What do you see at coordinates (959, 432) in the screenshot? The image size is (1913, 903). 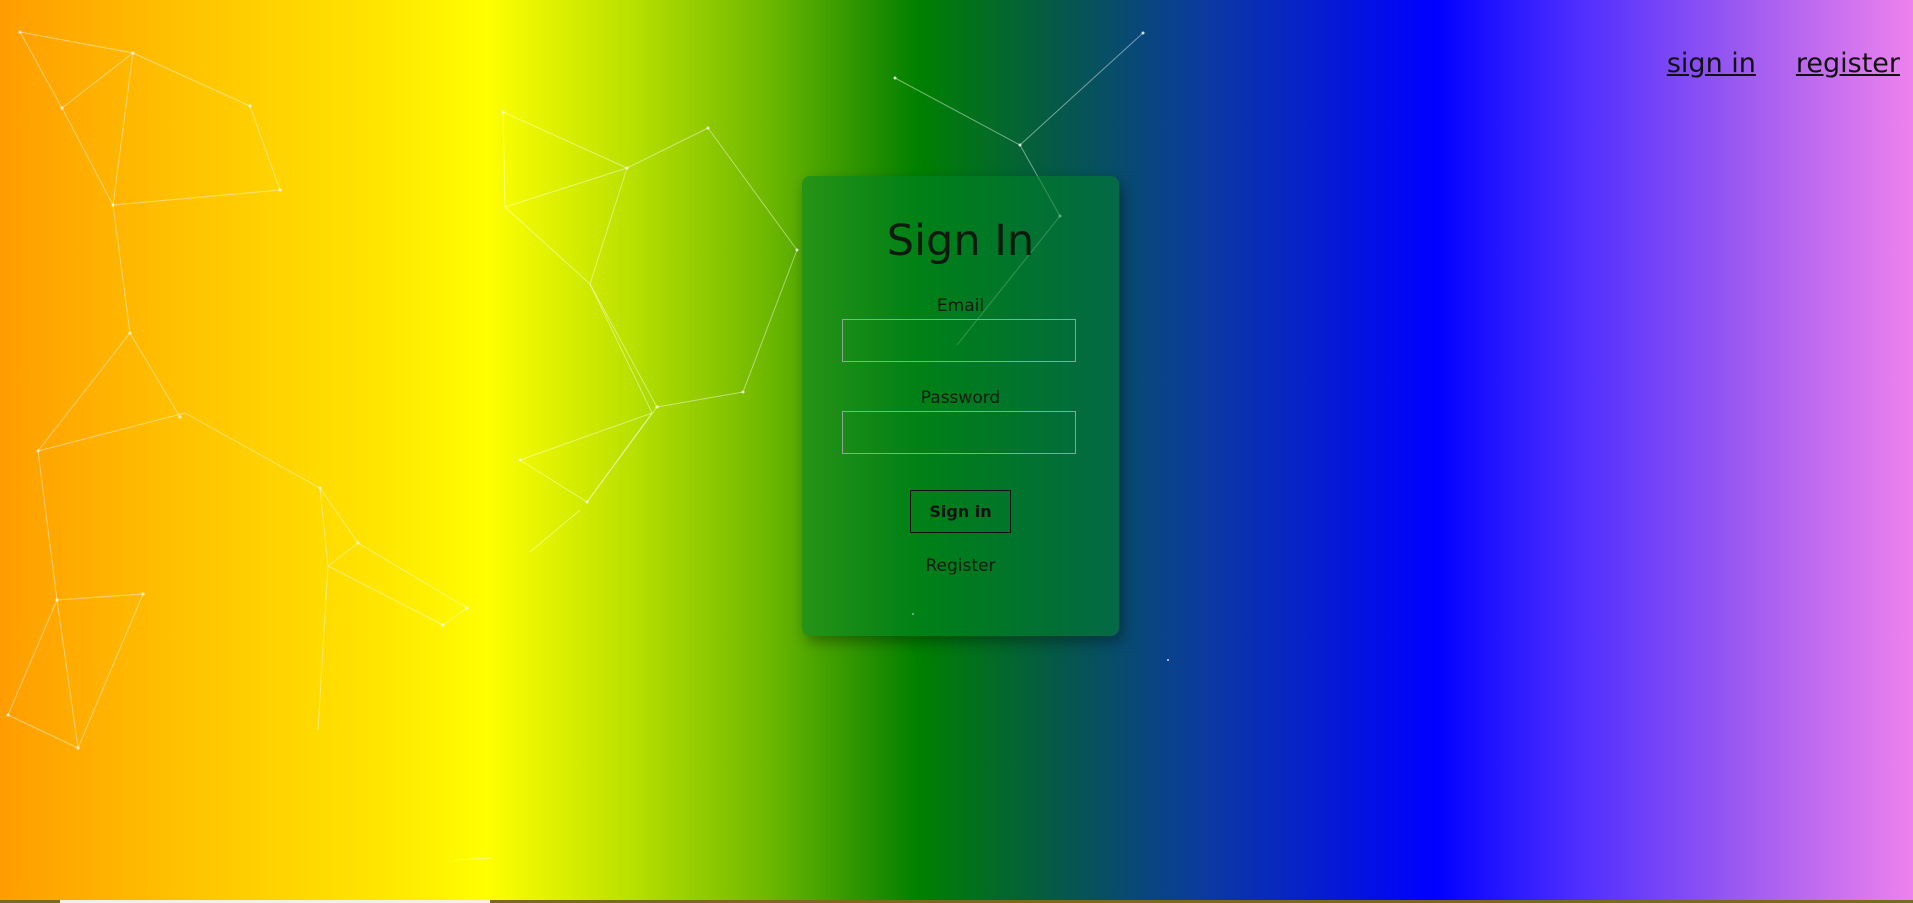 I see `password-field` at bounding box center [959, 432].